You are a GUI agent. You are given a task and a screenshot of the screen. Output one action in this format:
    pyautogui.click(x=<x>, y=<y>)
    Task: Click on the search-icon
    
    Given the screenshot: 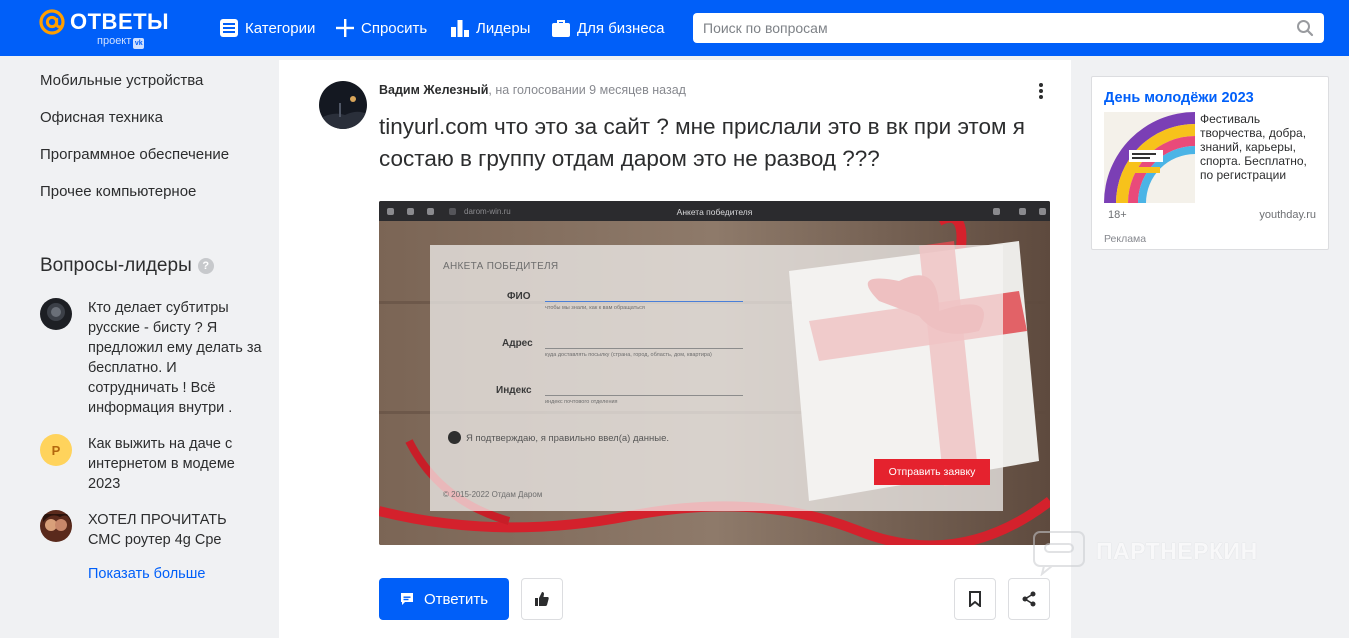 What is the action you would take?
    pyautogui.click(x=1305, y=28)
    